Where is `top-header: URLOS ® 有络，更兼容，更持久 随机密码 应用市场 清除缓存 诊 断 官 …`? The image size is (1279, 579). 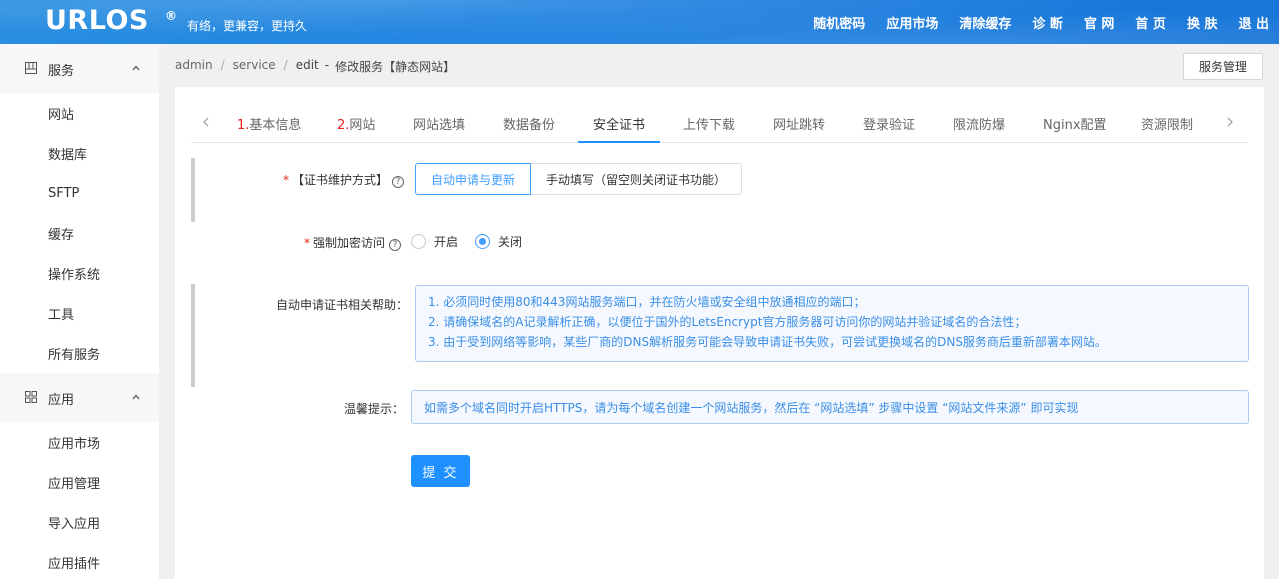 top-header: URLOS ® 有络，更兼容，更持久 随机密码 应用市场 清除缓存 诊 断 官 … is located at coordinates (639, 22).